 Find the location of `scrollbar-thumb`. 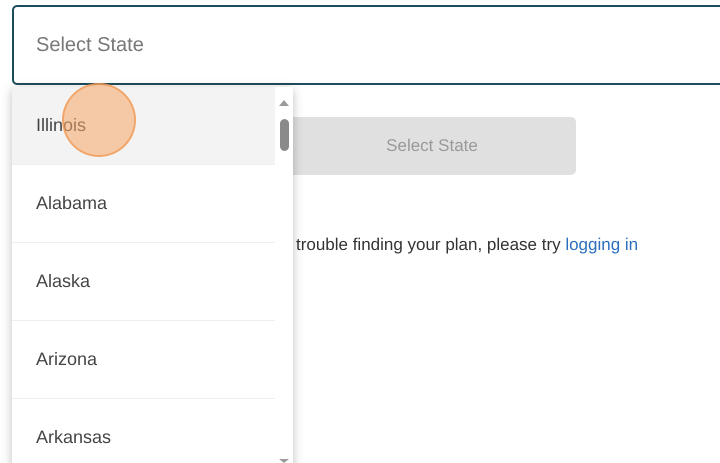

scrollbar-thumb is located at coordinates (284, 135).